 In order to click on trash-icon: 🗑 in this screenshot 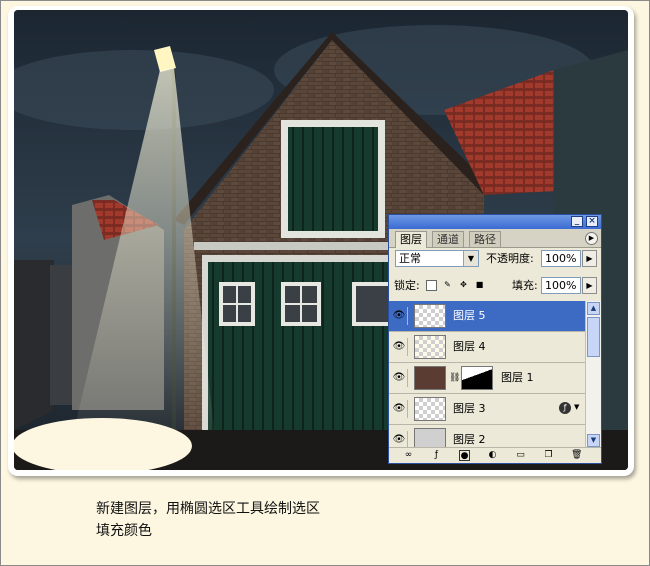, I will do `click(576, 455)`.